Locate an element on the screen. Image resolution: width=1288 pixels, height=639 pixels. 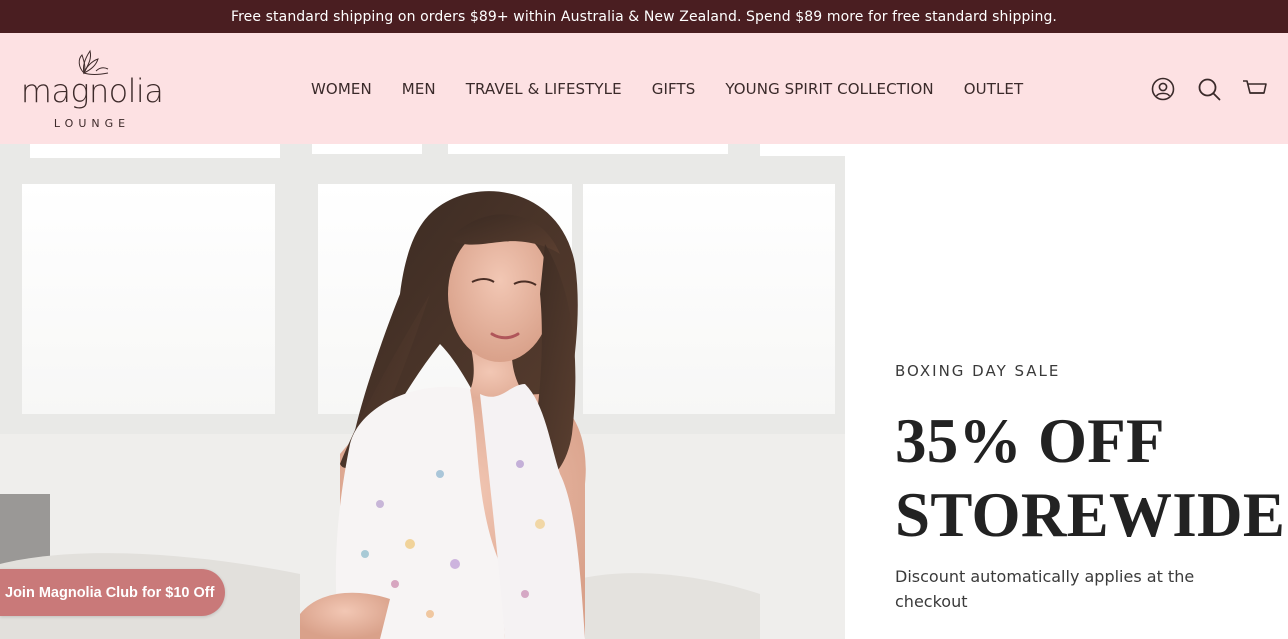
nav-item-women: WOMEN is located at coordinates (341, 89).